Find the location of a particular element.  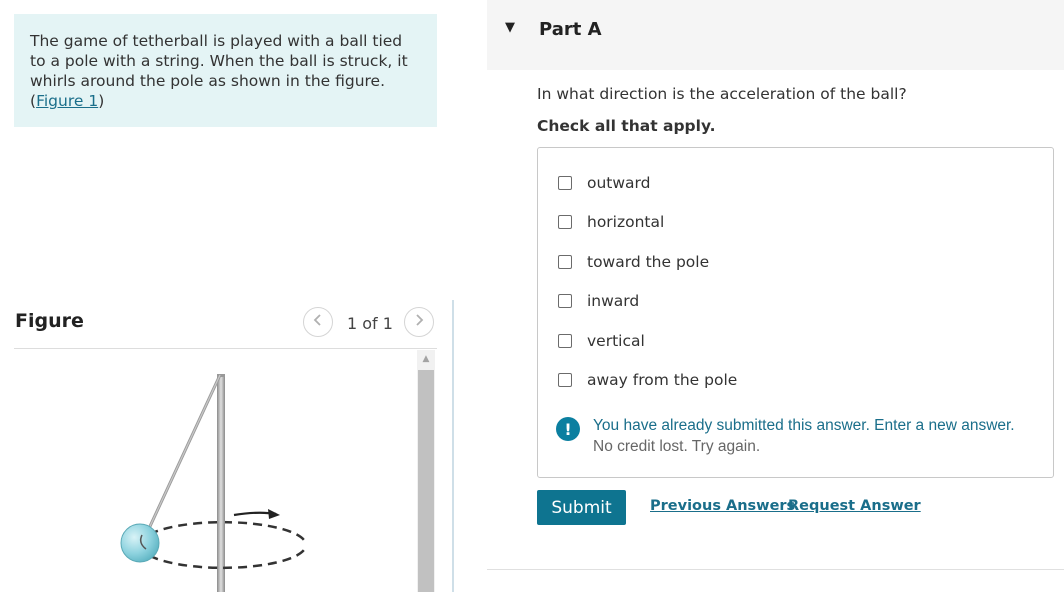

exclamation-circle-icon: ! is located at coordinates (568, 429).